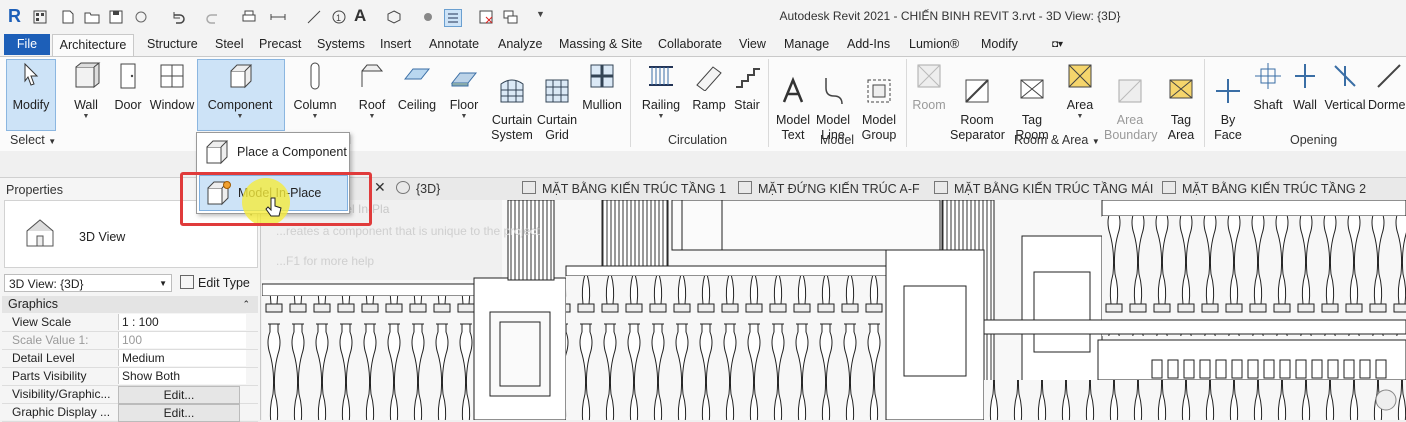 The height and width of the screenshot is (422, 1406). What do you see at coordinates (1228, 127) in the screenshot?
I see `by-face-label: By Face` at bounding box center [1228, 127].